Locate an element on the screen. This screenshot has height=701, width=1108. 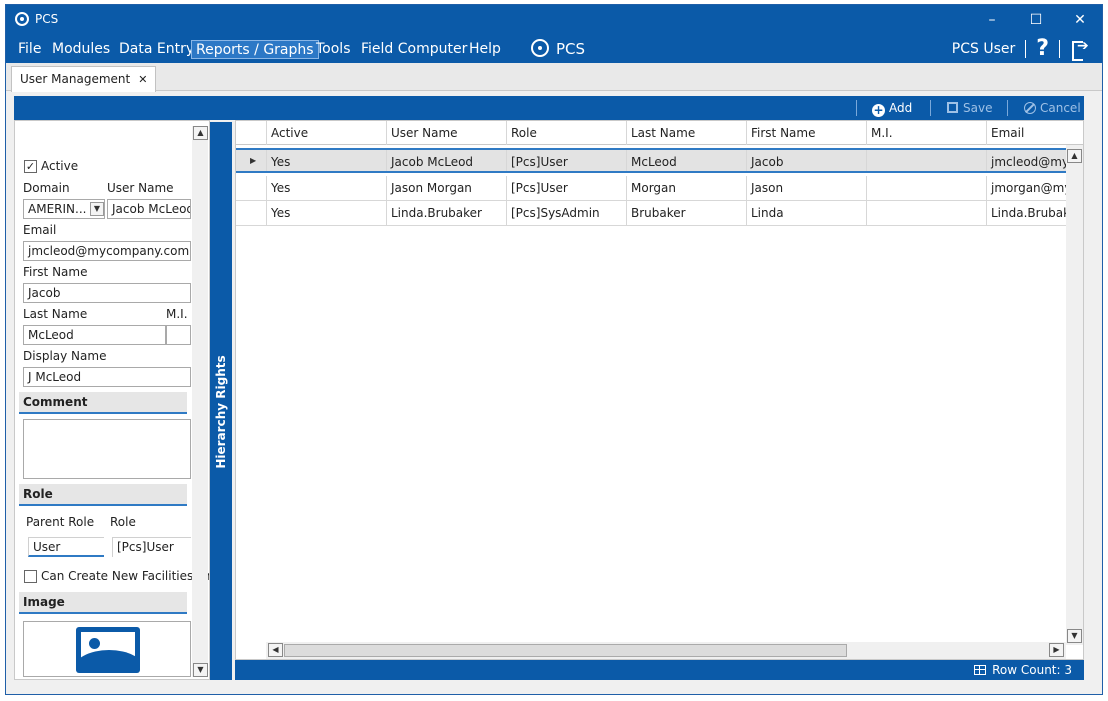
panel-scrollbar: ▲ ▼ is located at coordinates (200, 401).